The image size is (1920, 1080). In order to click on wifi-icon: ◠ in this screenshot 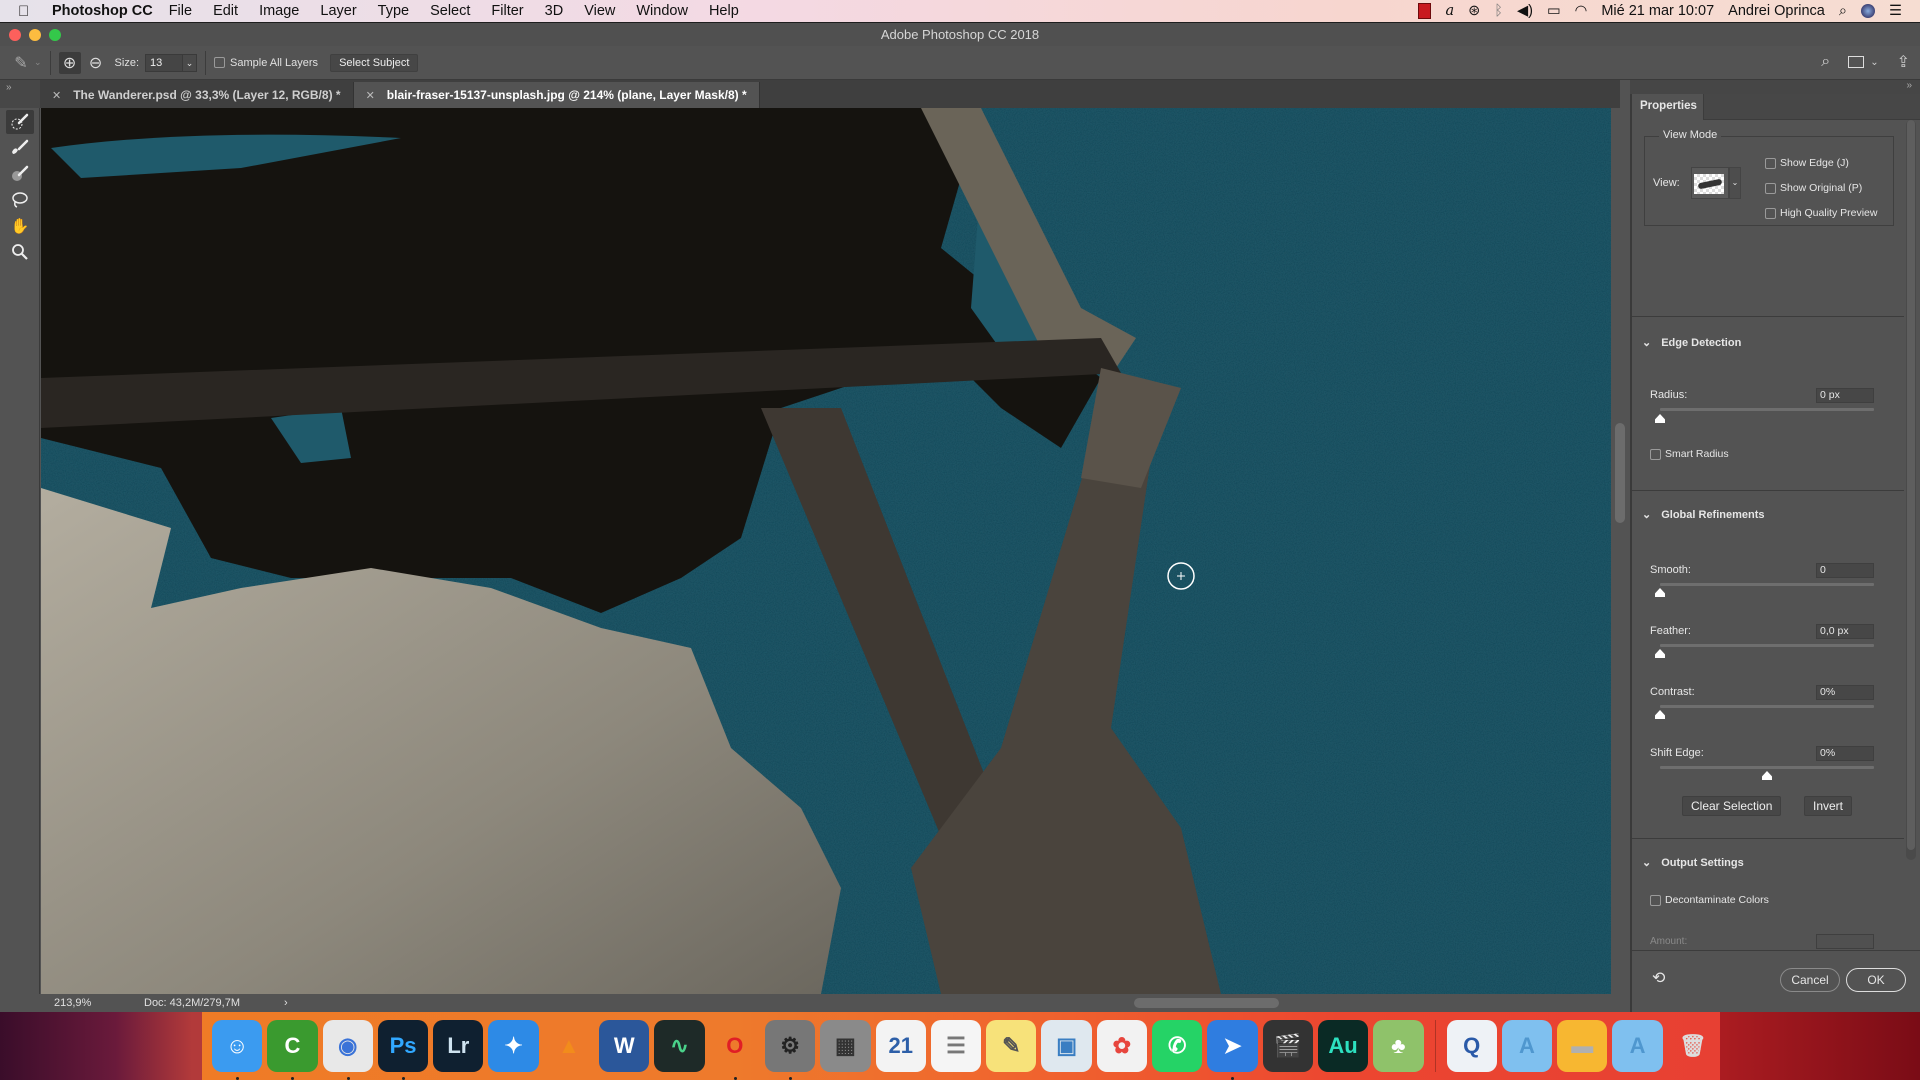, I will do `click(1581, 11)`.